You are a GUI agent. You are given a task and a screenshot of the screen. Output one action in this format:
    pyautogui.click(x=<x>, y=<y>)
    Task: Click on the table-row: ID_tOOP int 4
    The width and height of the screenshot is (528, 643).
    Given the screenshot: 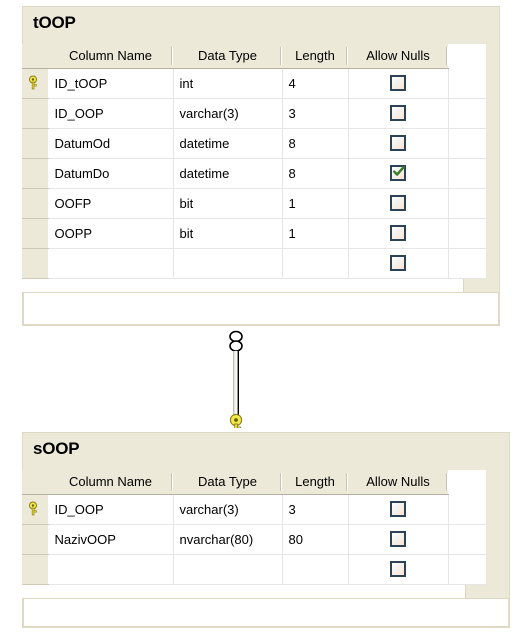 What is the action you would take?
    pyautogui.click(x=254, y=83)
    